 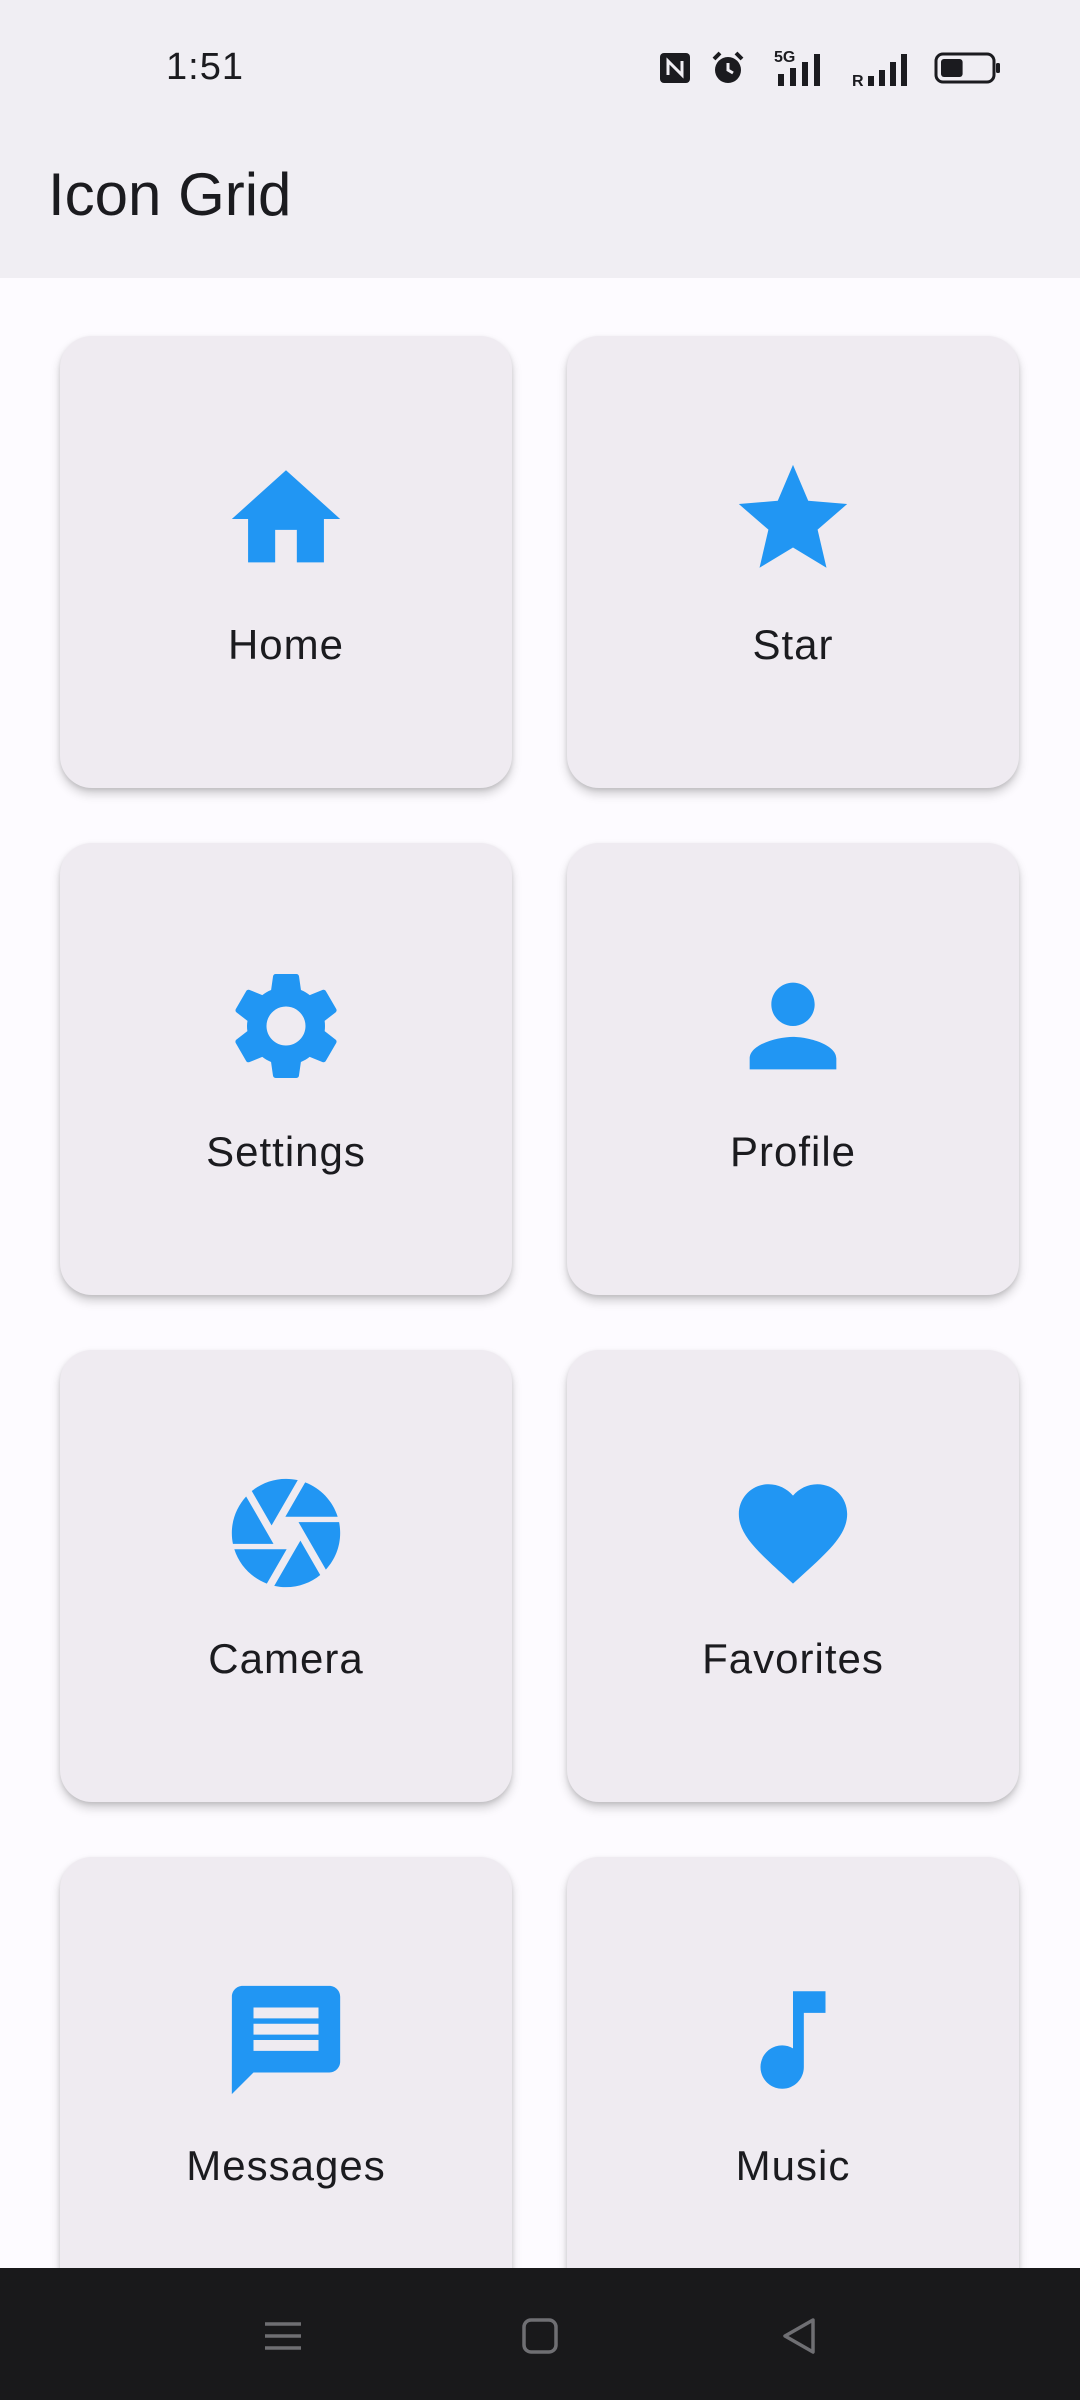 What do you see at coordinates (286, 2040) in the screenshot?
I see `message-icon` at bounding box center [286, 2040].